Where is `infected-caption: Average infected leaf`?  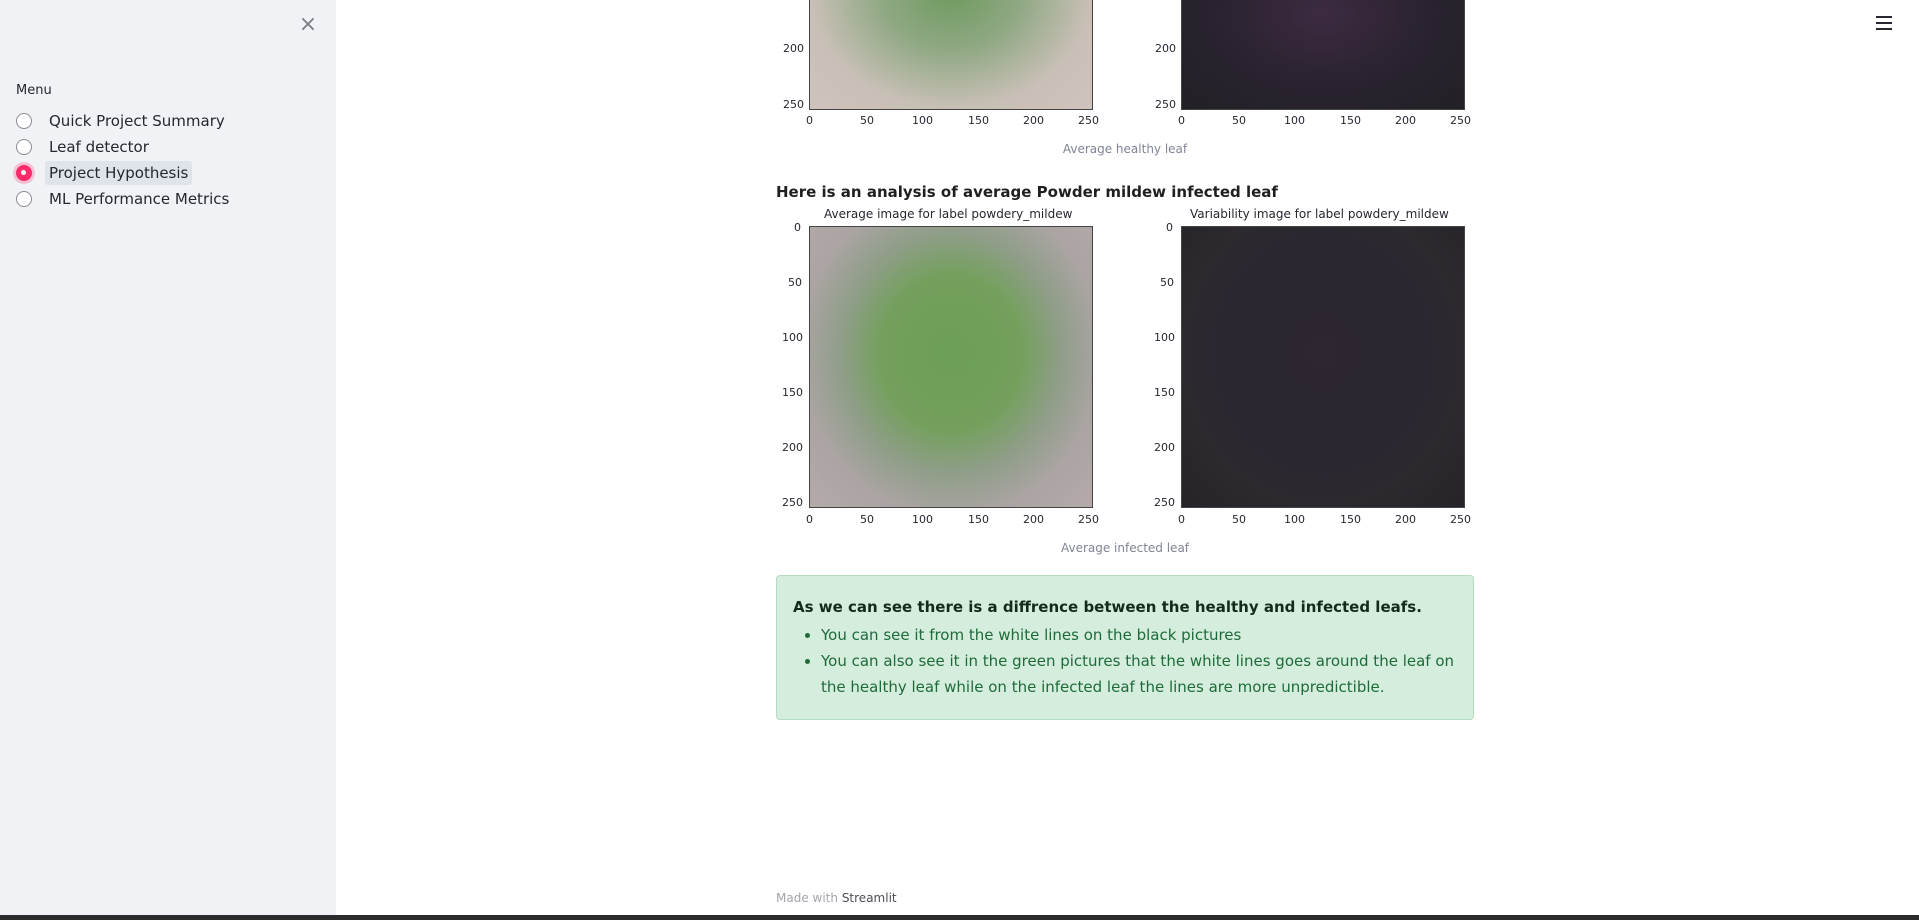 infected-caption: Average infected leaf is located at coordinates (1125, 548).